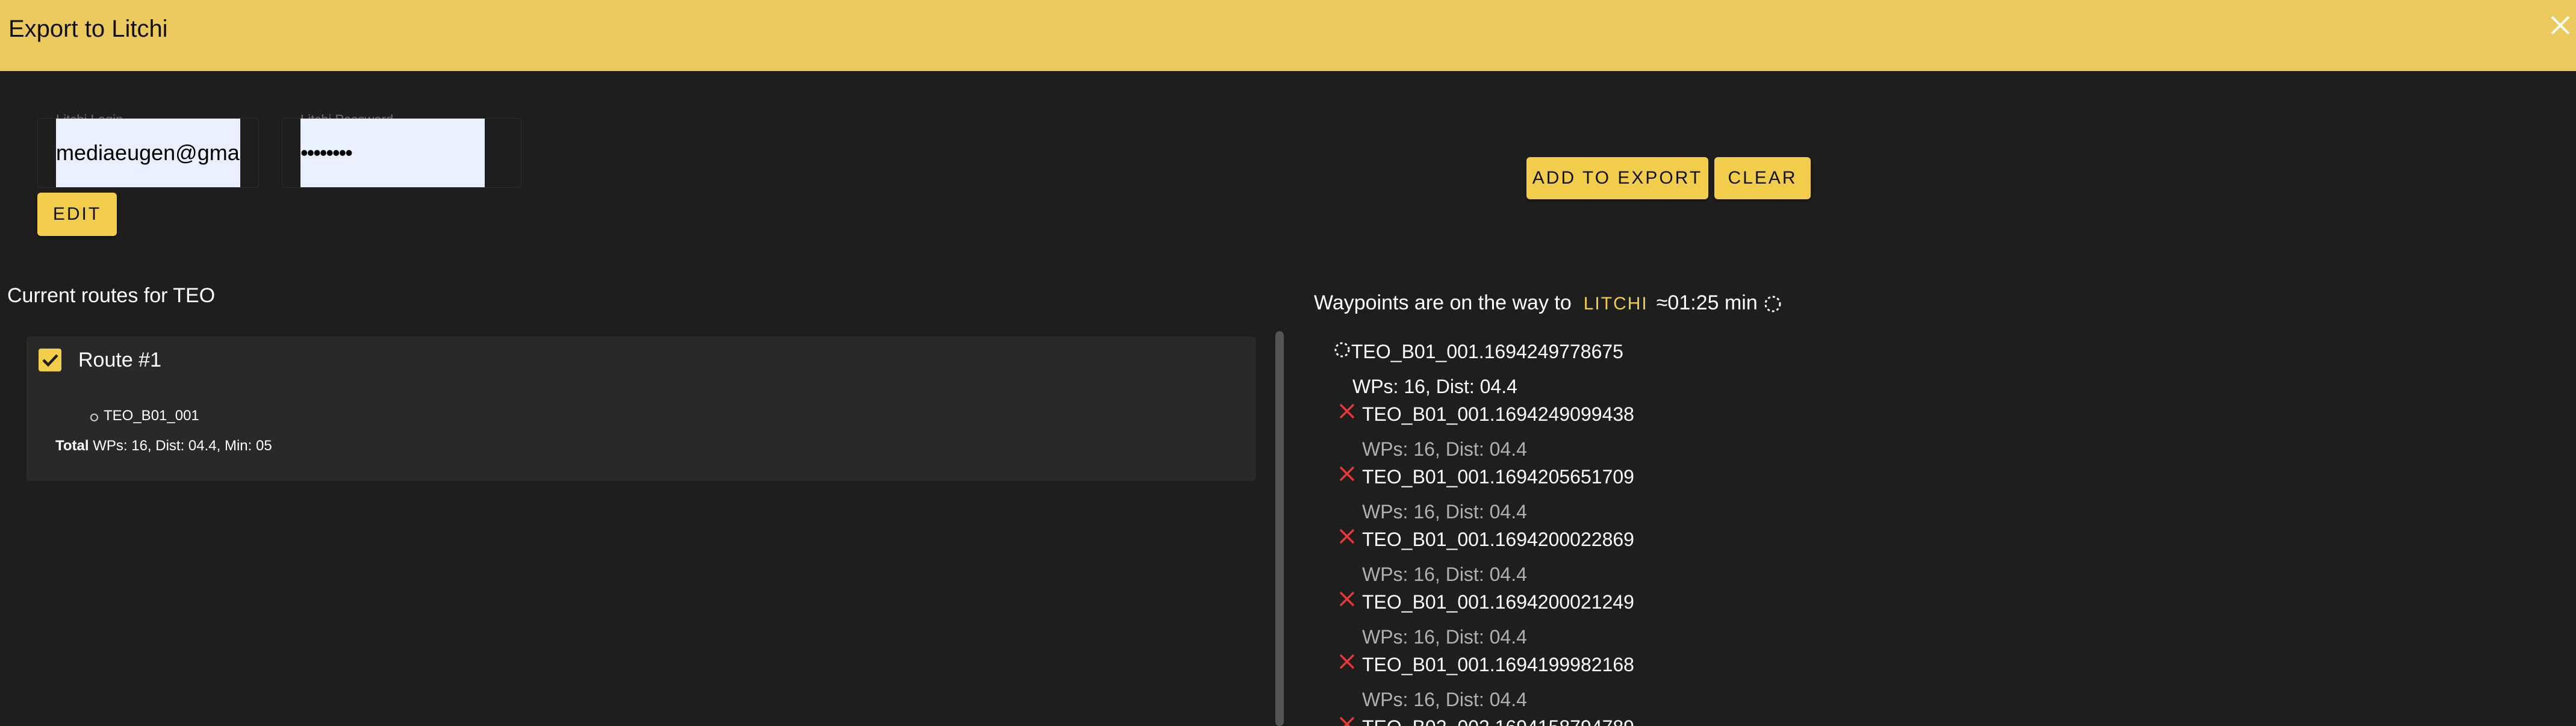  Describe the element at coordinates (111, 295) in the screenshot. I see `routes-title: Current routes for TEO` at that location.